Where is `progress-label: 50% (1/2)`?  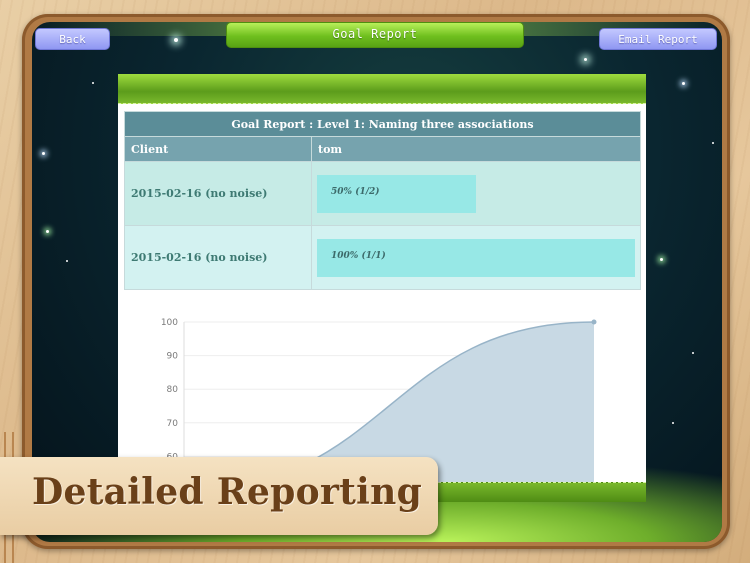 progress-label: 50% (1/2) is located at coordinates (355, 191).